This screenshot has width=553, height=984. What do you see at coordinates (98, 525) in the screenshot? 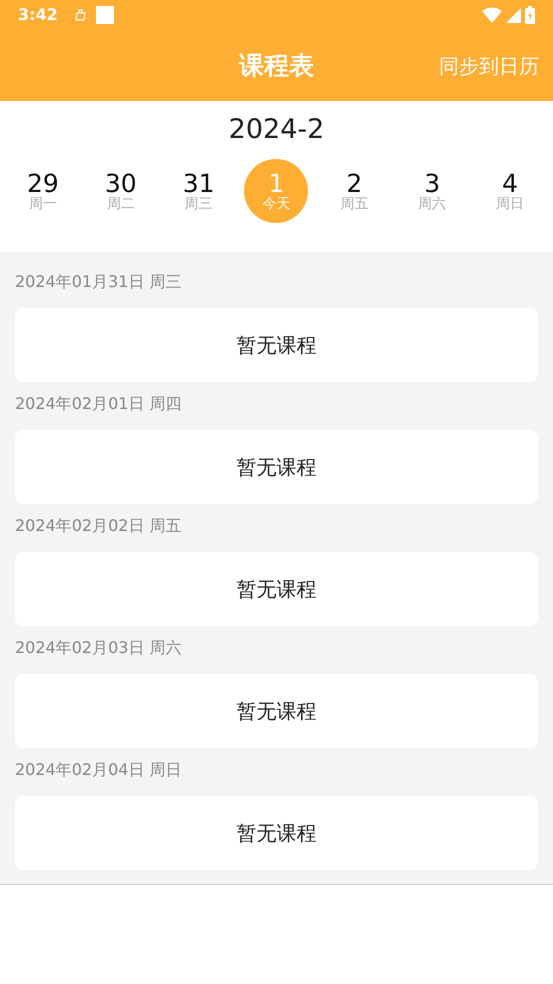
I see `date-label: 2024年02月02日 周五` at bounding box center [98, 525].